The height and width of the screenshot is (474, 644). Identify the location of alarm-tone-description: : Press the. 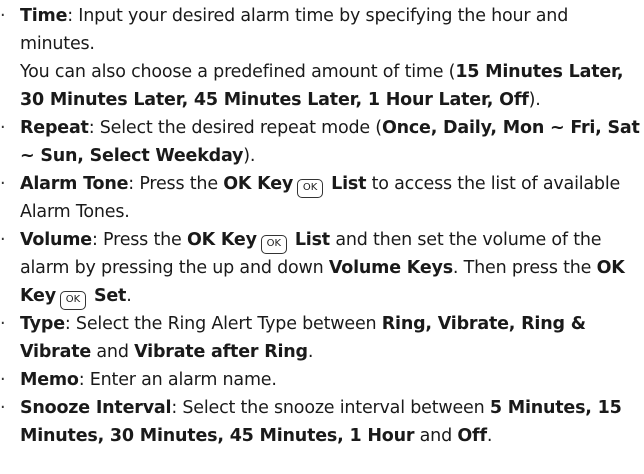
(176, 184).